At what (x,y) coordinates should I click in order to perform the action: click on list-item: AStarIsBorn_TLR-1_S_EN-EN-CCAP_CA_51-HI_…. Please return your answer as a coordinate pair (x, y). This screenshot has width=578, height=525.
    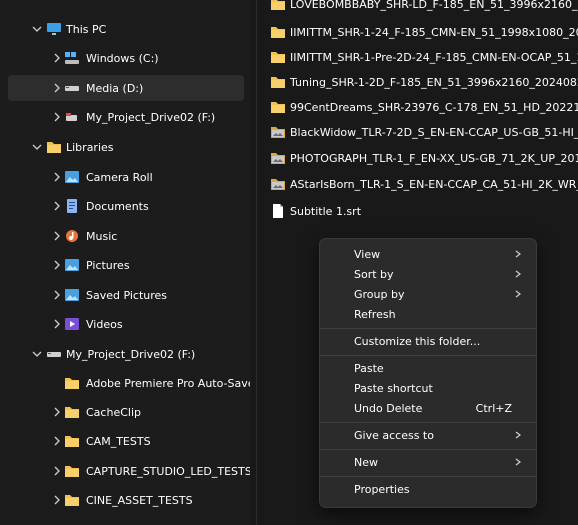
    Looking at the image, I should click on (424, 184).